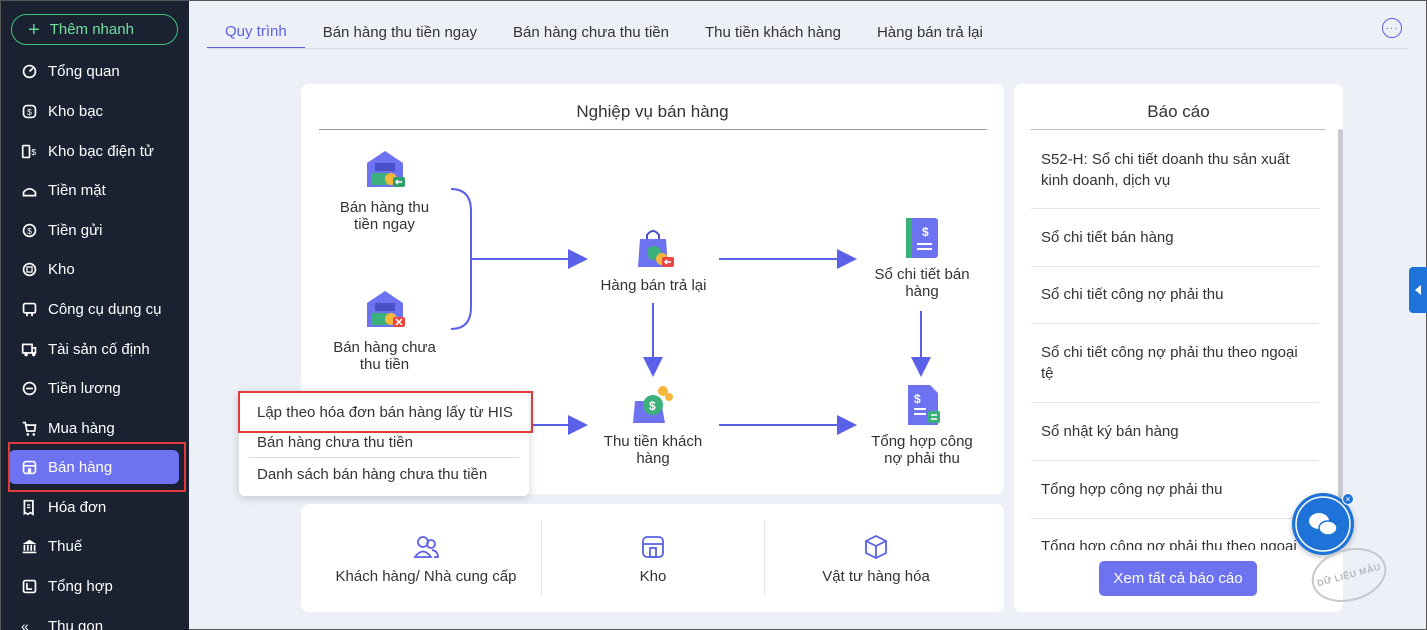 This screenshot has height=630, width=1427. What do you see at coordinates (1178, 111) in the screenshot?
I see `reports-title: Báo cáo` at bounding box center [1178, 111].